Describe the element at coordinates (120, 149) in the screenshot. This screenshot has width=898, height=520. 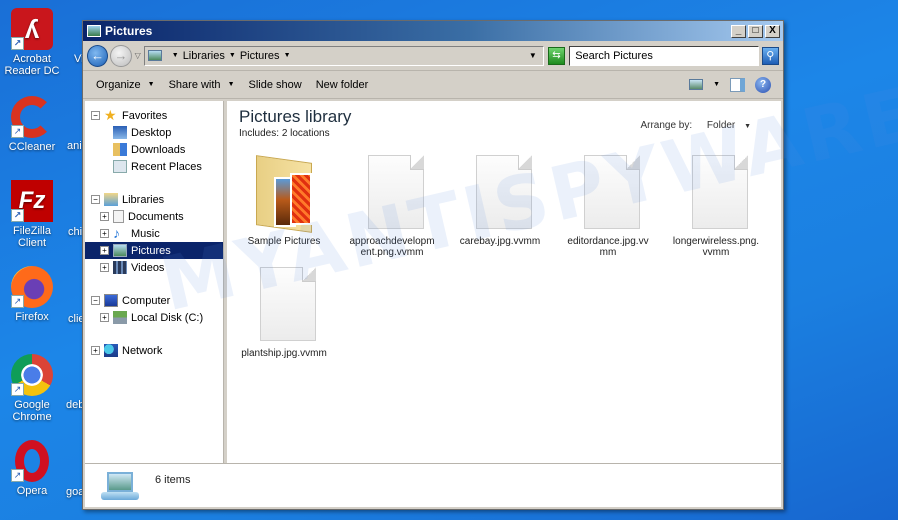
I see `downloads-icon` at that location.